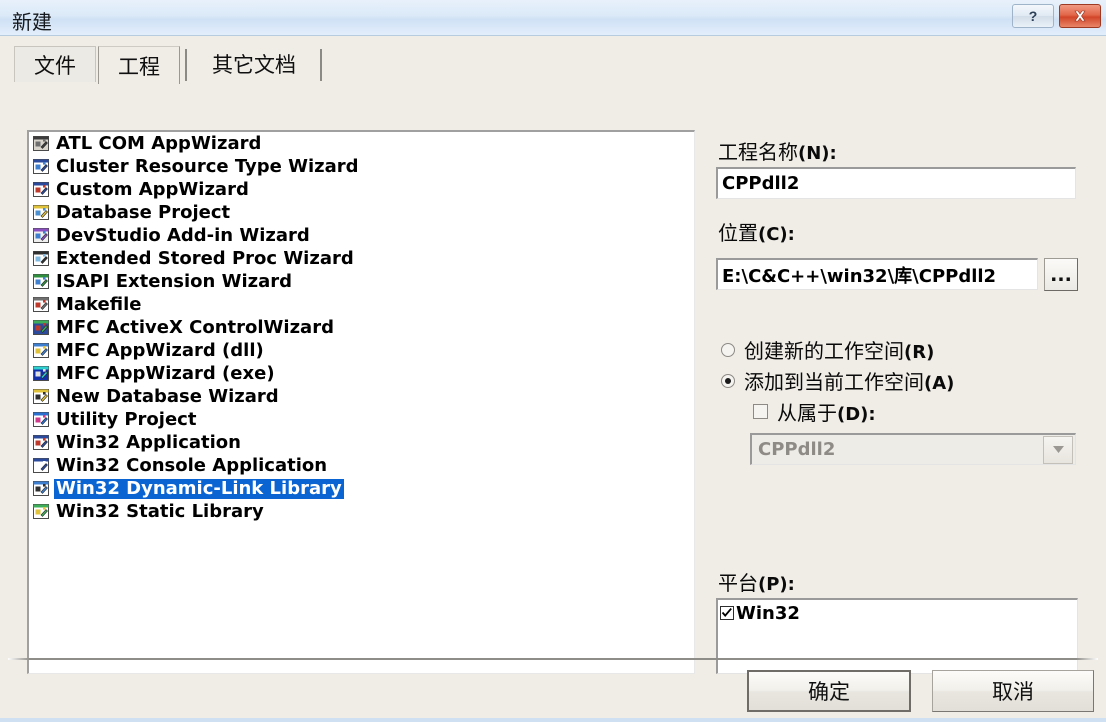  I want to click on list-item-label: Cluster Resource Type Wizard, so click(207, 166).